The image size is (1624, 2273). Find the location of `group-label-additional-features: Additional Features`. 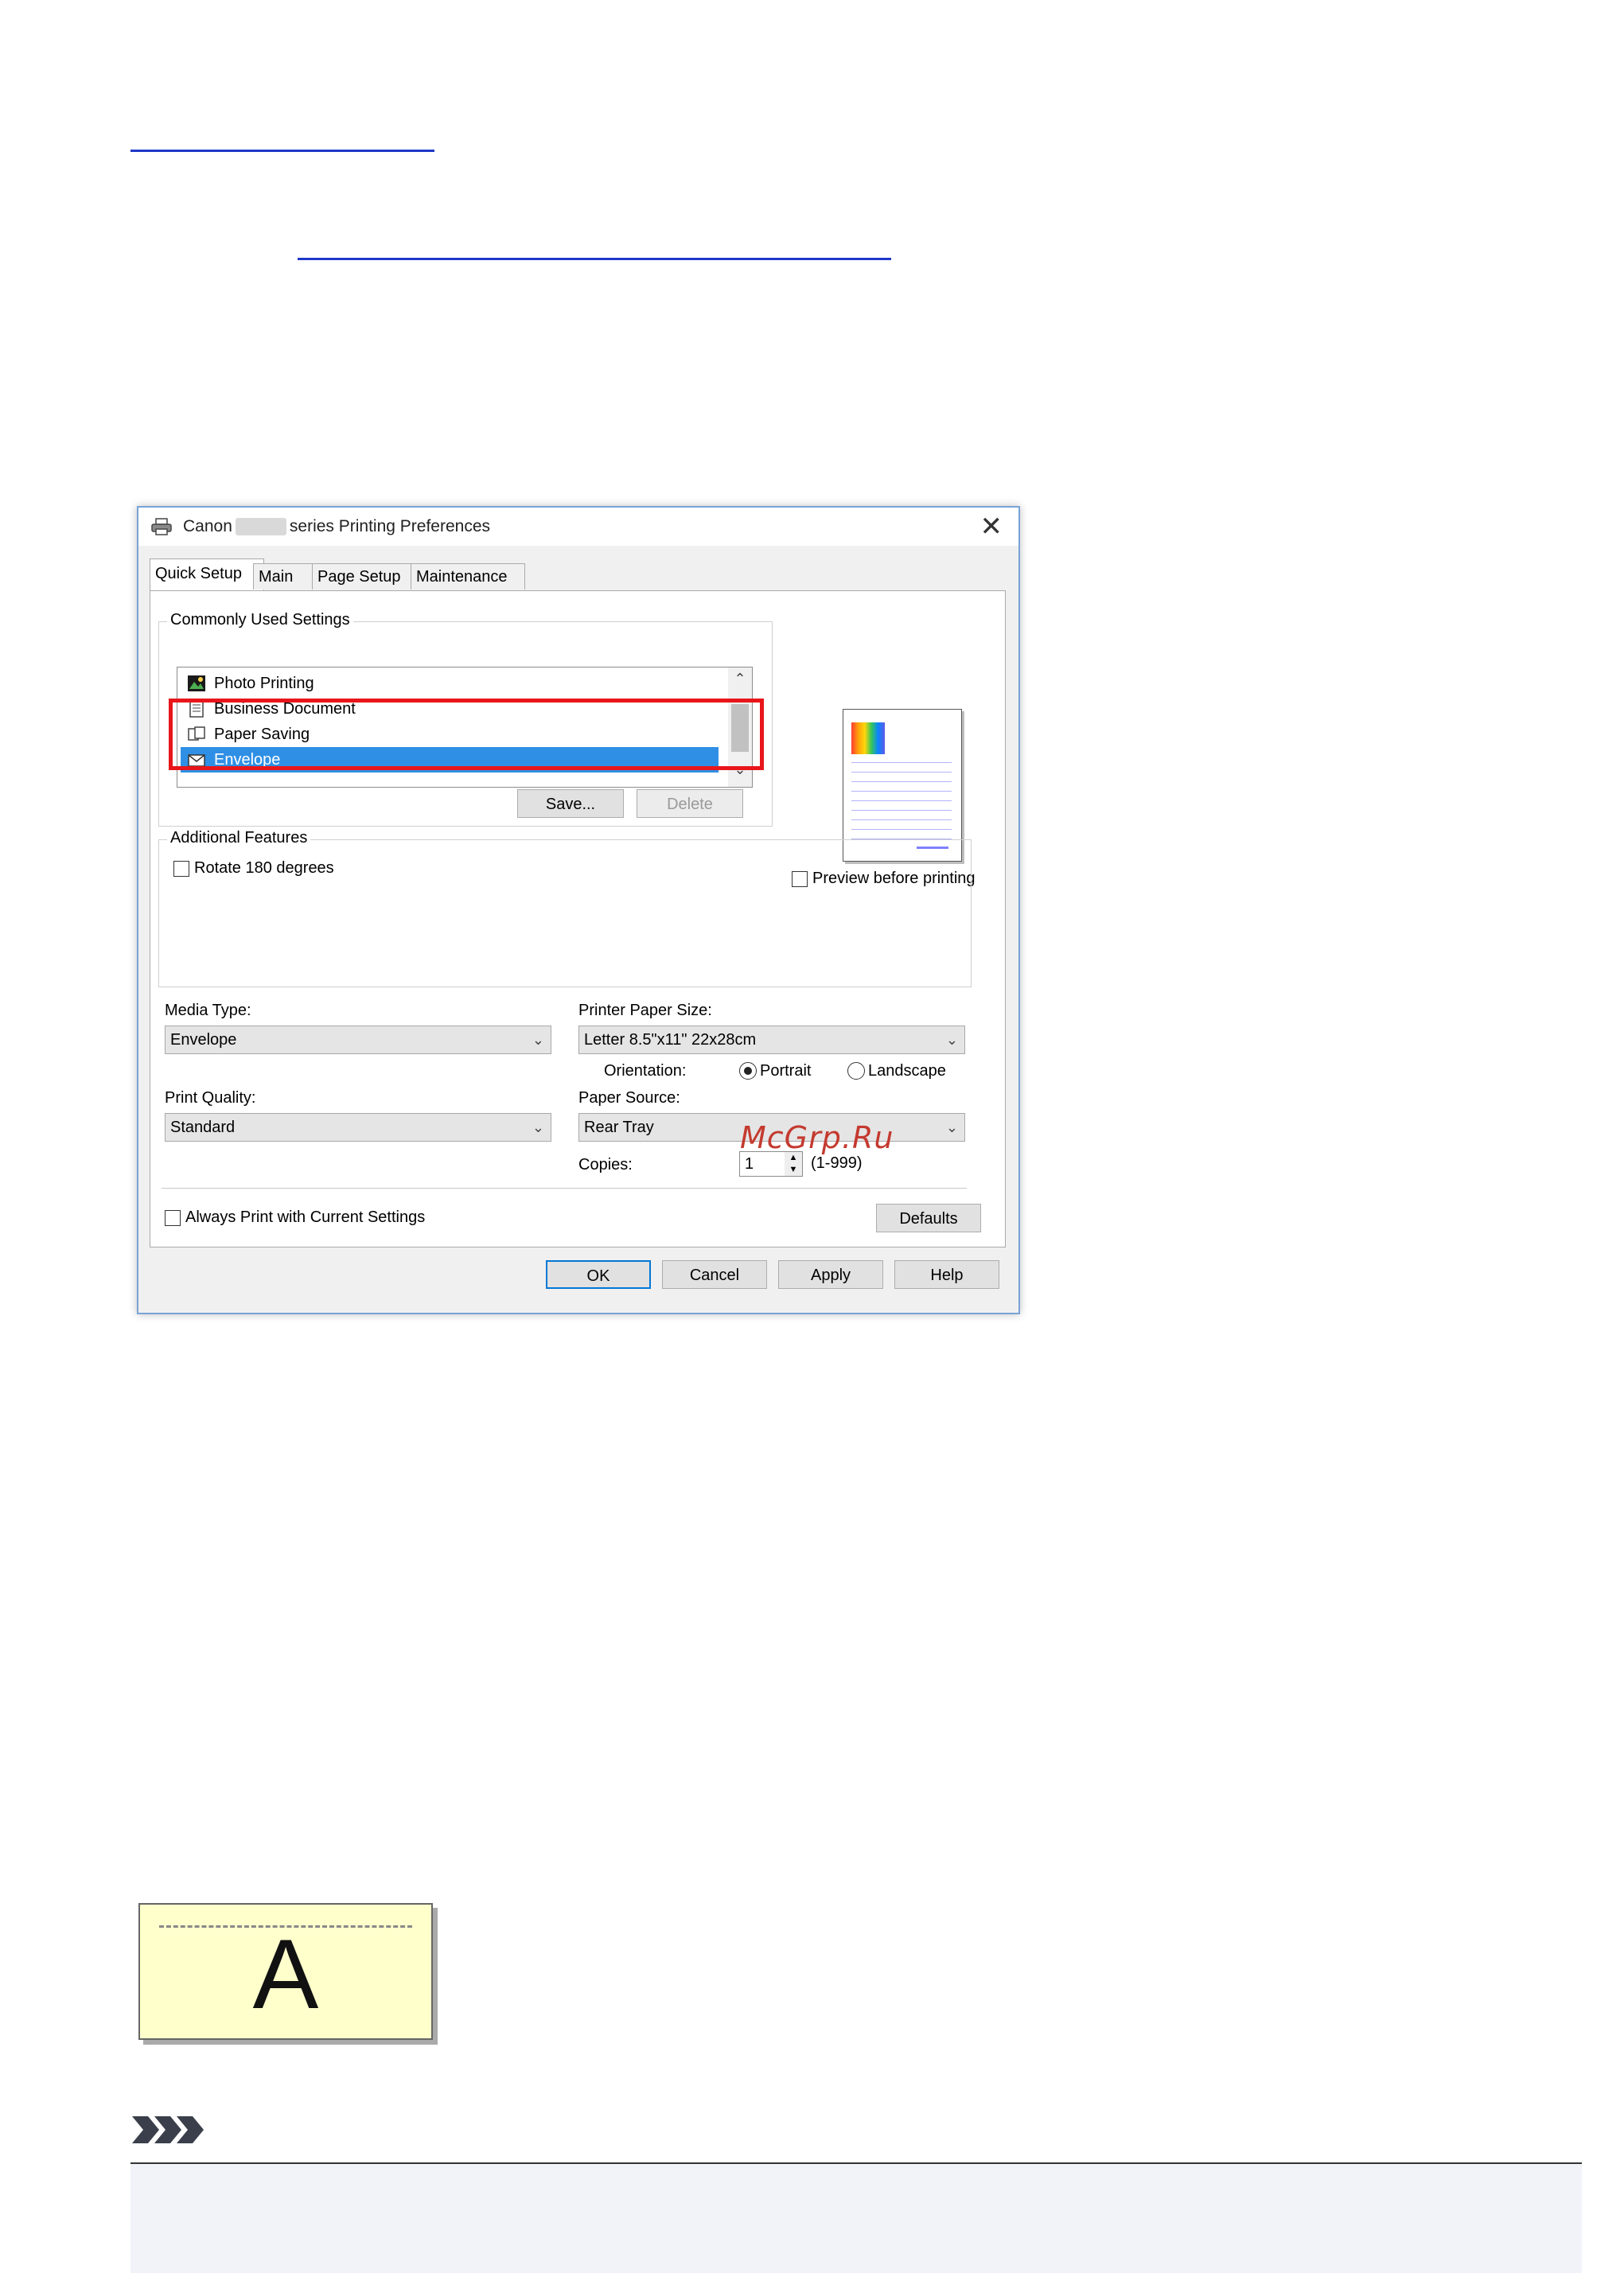

group-label-additional-features: Additional Features is located at coordinates (239, 838).